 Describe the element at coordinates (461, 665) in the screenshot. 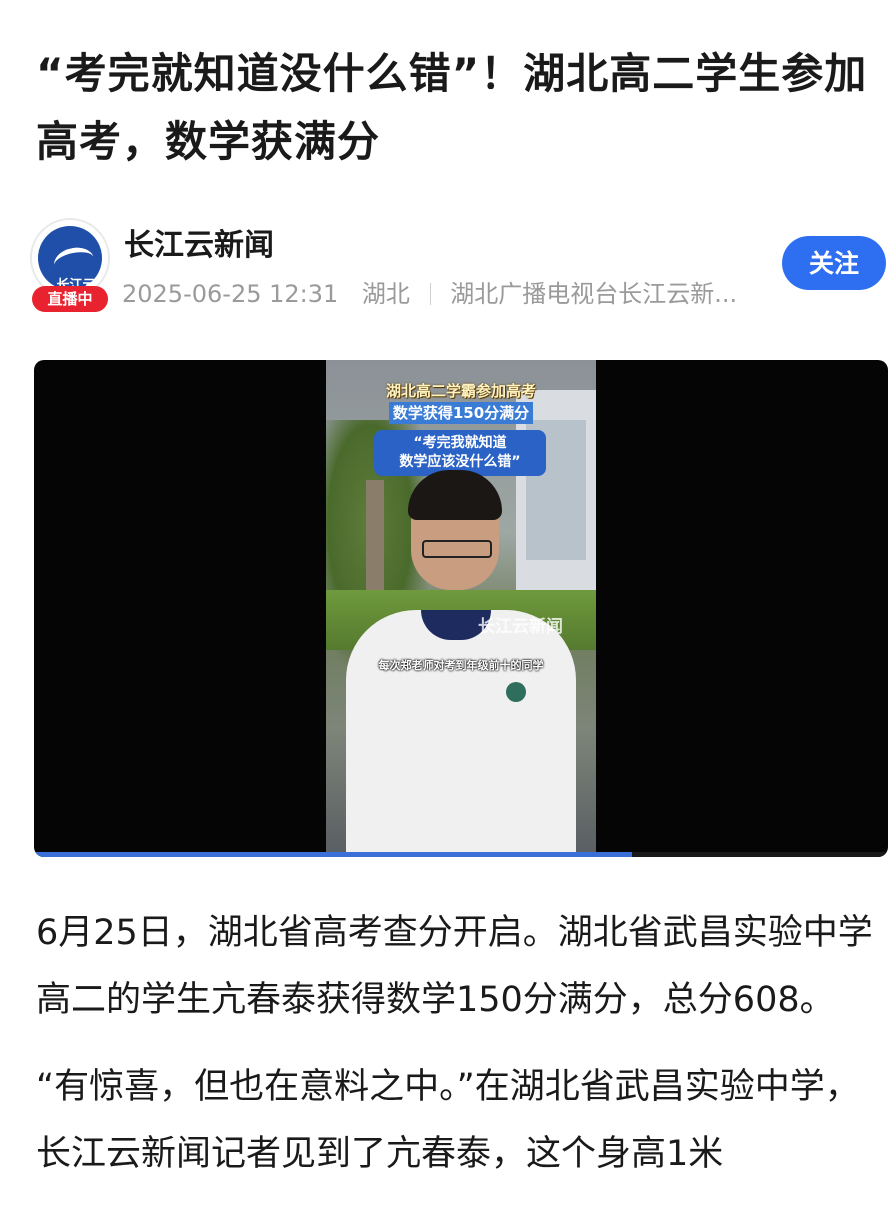

I see `video-subtitle: 每次郑老师对考到年级前十的同学` at that location.